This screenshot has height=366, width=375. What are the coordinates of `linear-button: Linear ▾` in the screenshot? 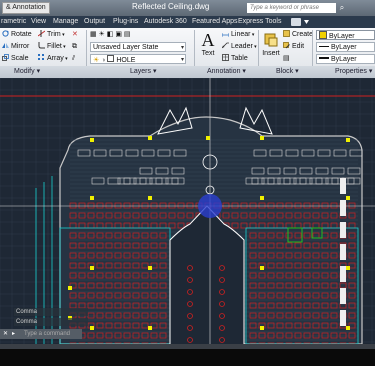 It's located at (238, 35).